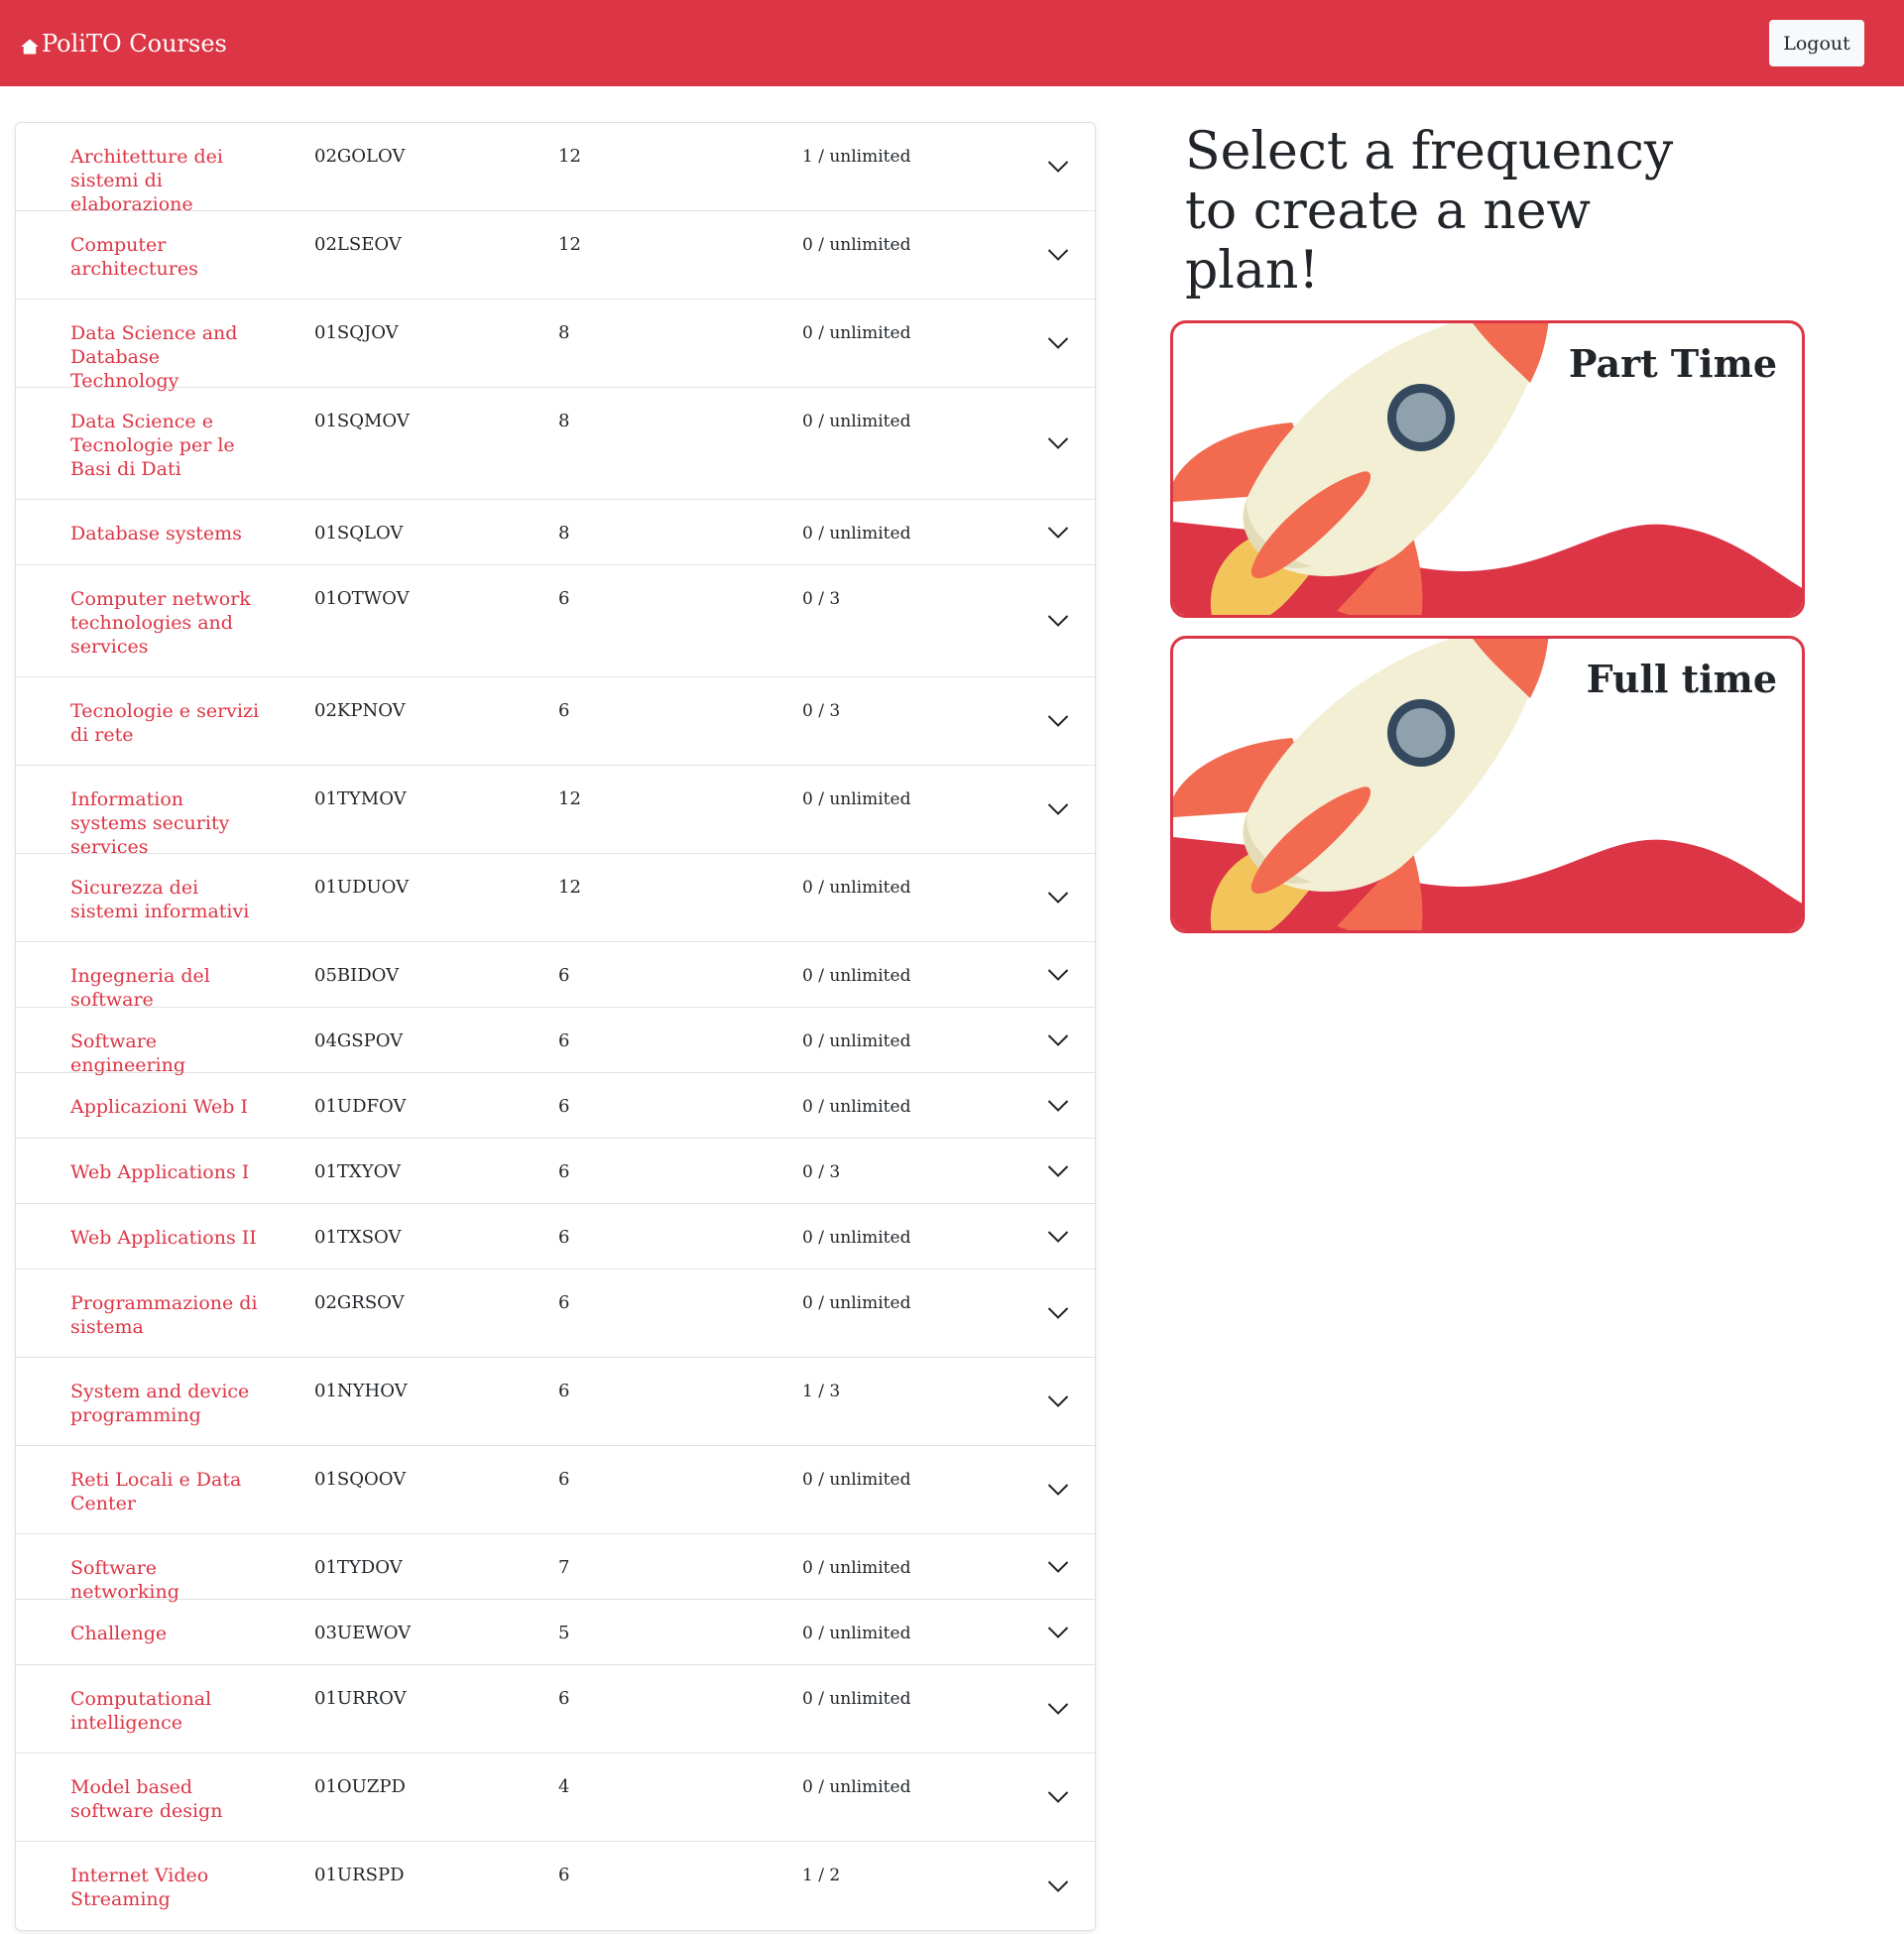 The height and width of the screenshot is (1934, 1904). Describe the element at coordinates (30, 46) in the screenshot. I see `home-icon` at that location.